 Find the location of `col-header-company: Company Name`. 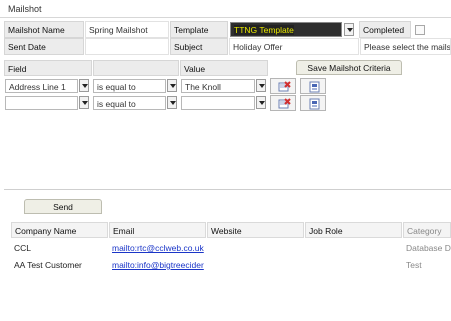

col-header-company: Company Name is located at coordinates (59, 230).